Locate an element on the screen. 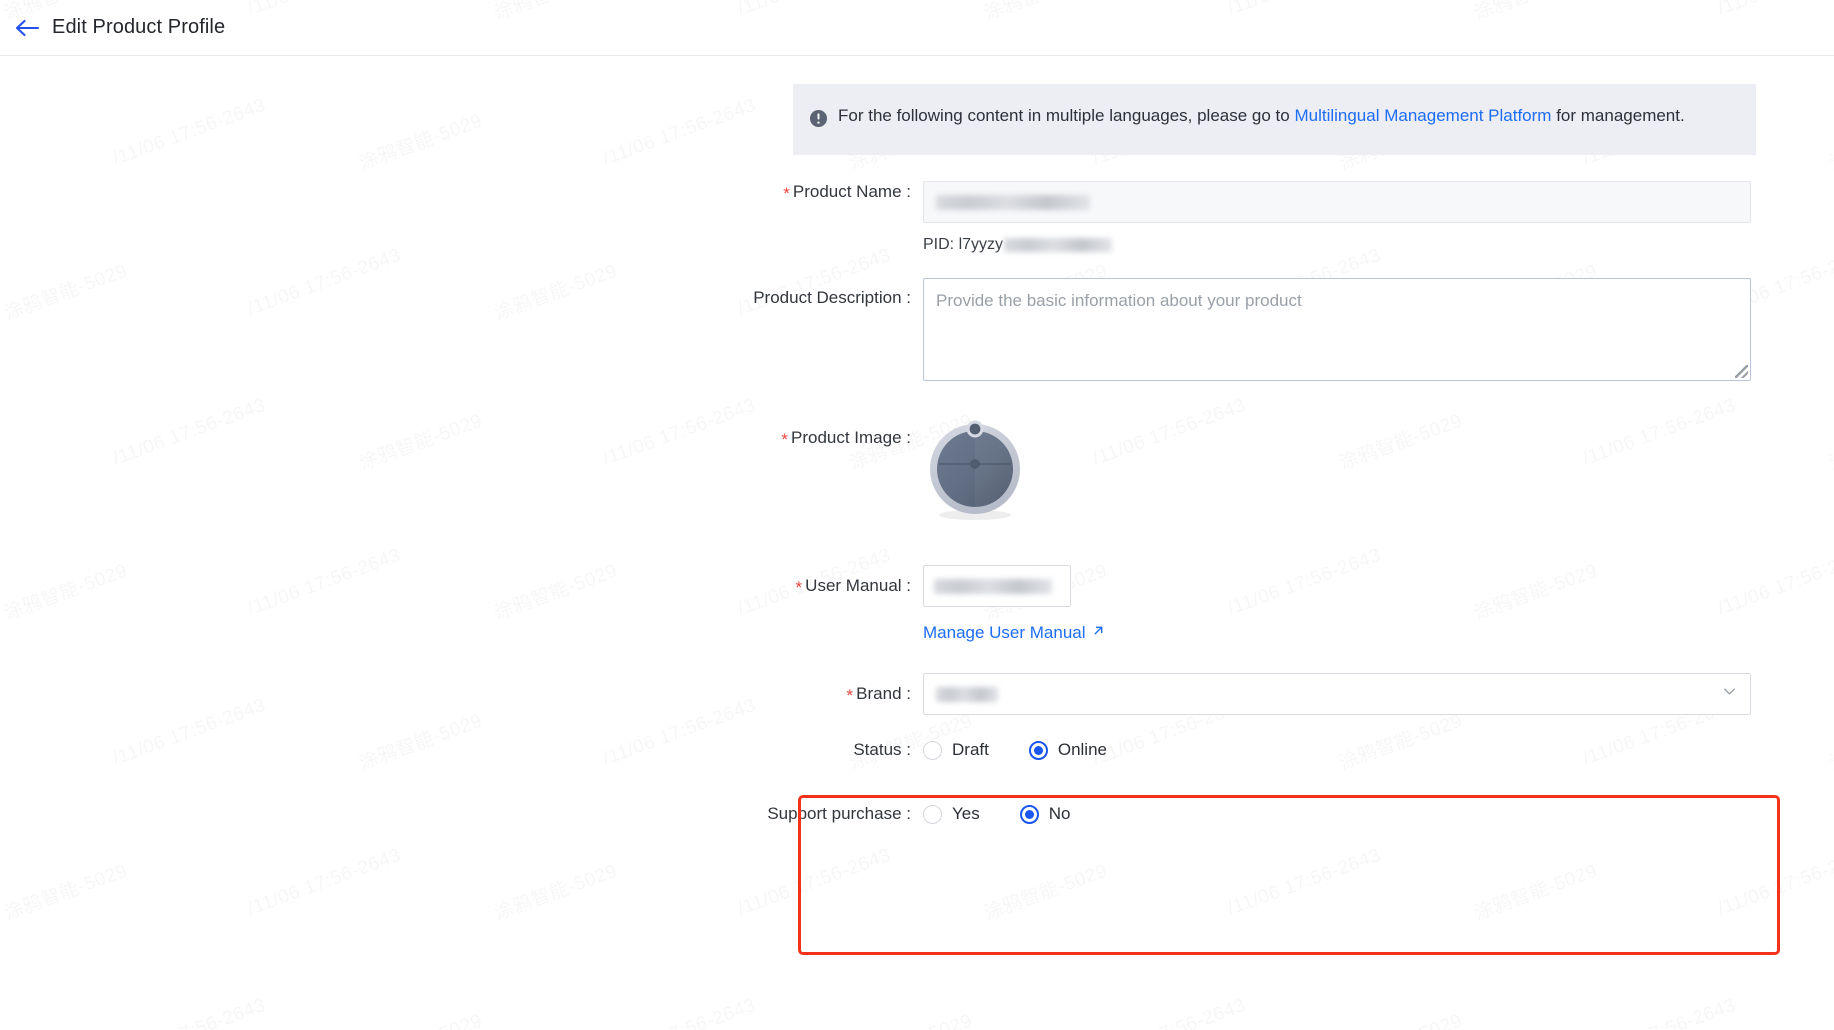 This screenshot has height=1030, width=1834. user-manual-label: * User Manual : is located at coordinates (853, 586).